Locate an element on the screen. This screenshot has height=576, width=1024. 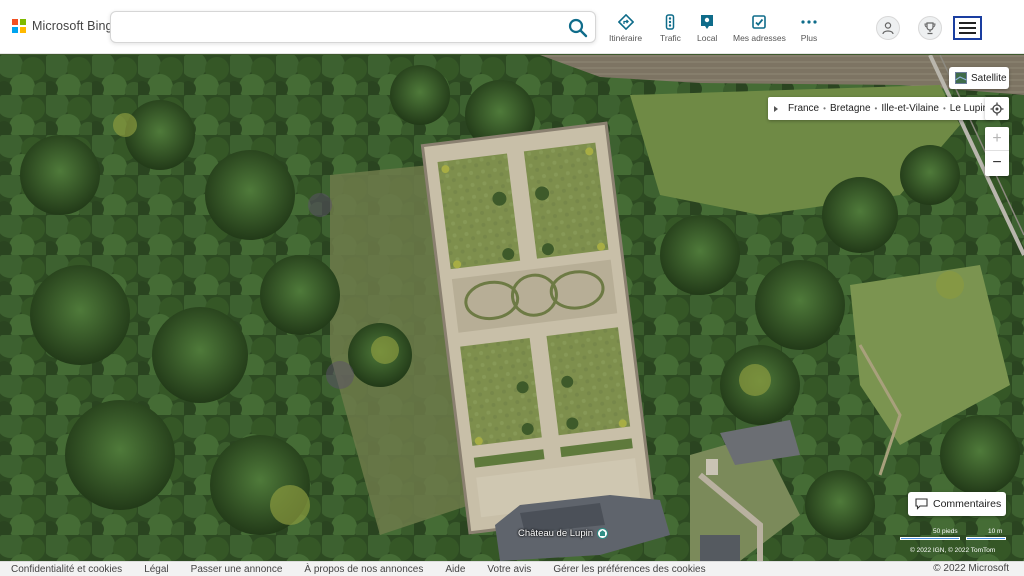
map-scale: 50 pieds 10 m is located at coordinates (954, 535).